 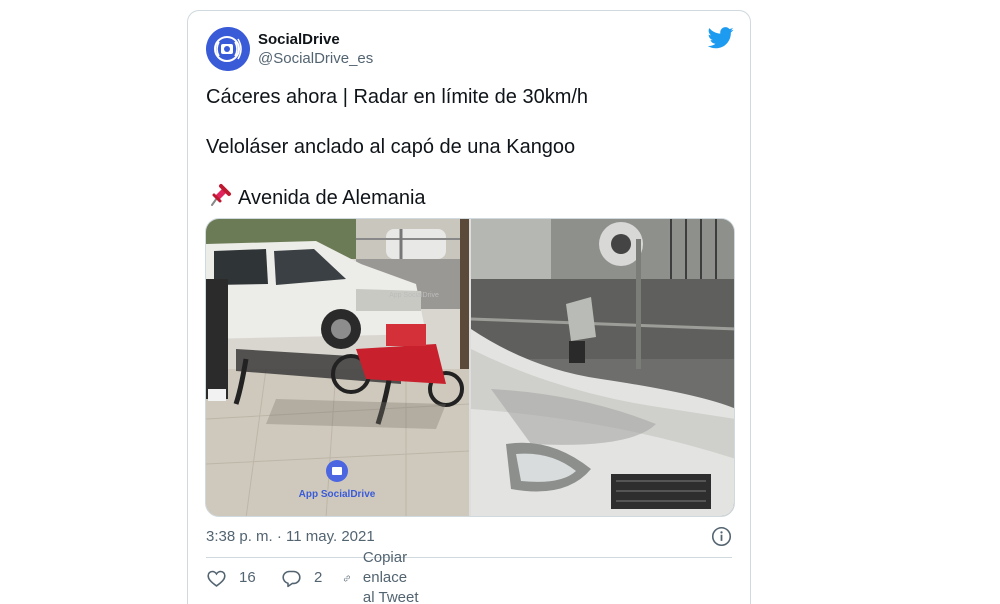 I want to click on heart-icon, so click(x=216, y=578).